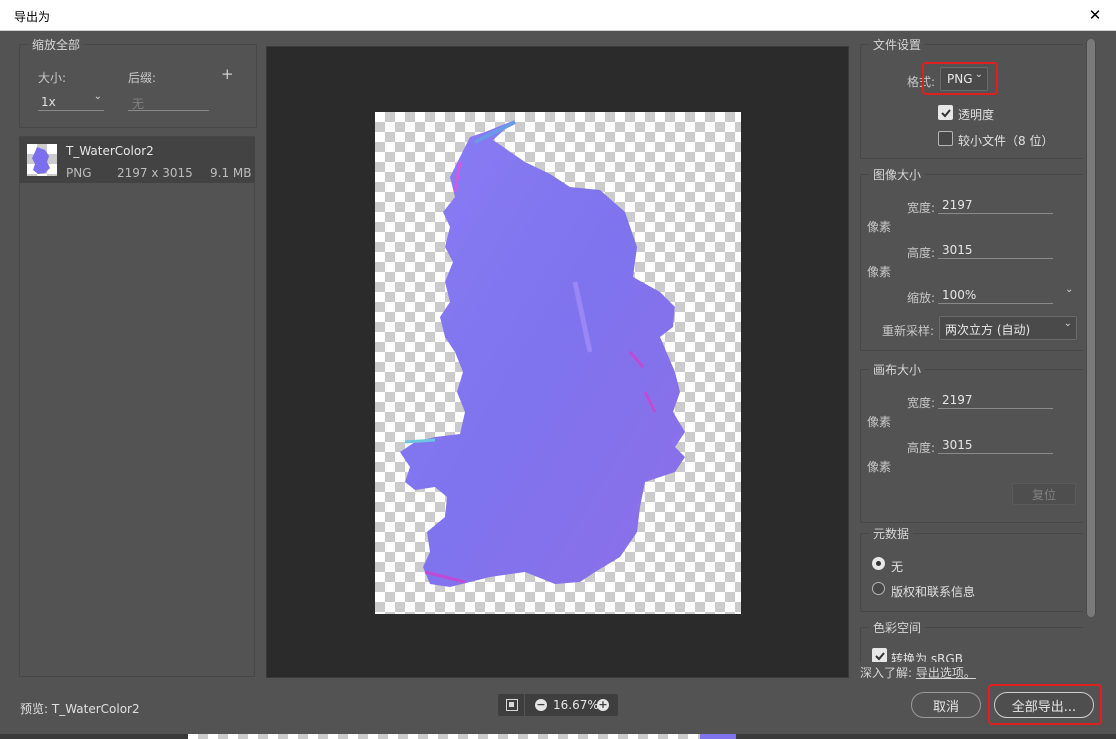 The image size is (1116, 739). I want to click on smaller-file-check, so click(945, 138).